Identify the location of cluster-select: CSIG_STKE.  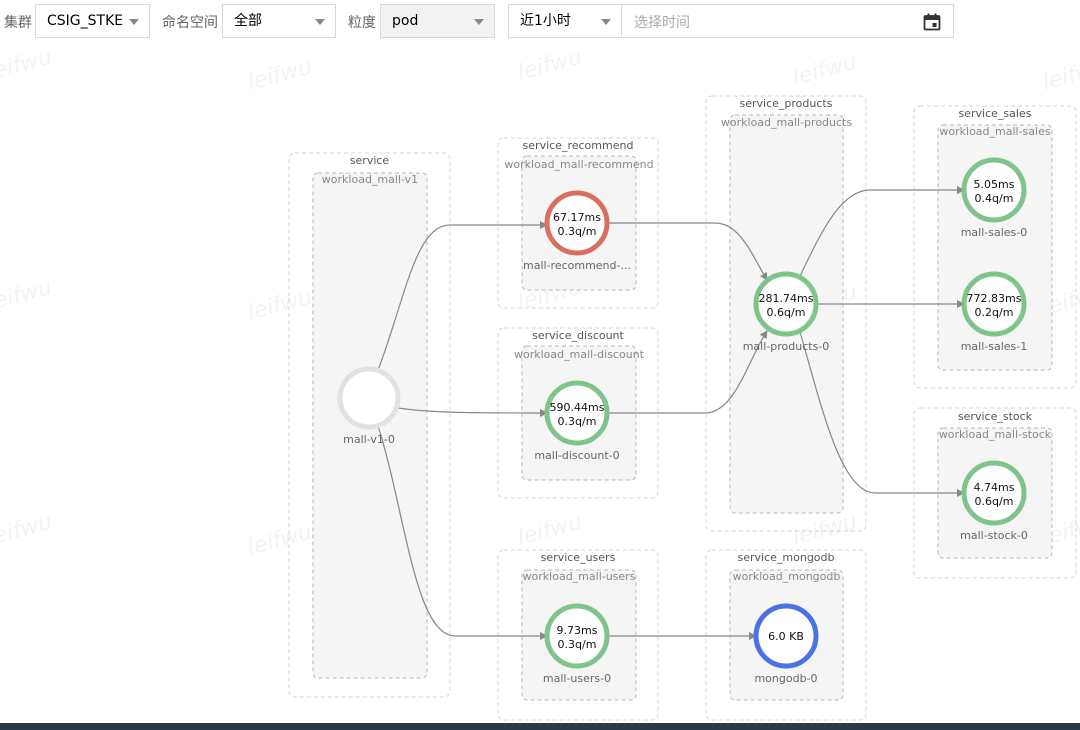
(92, 21).